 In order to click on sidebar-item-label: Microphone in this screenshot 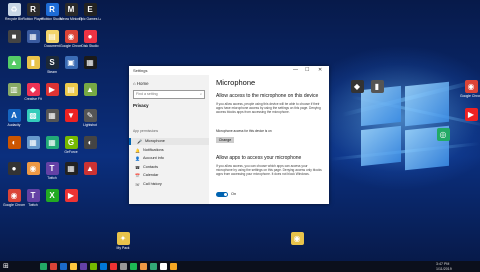, I will do `click(155, 141)`.